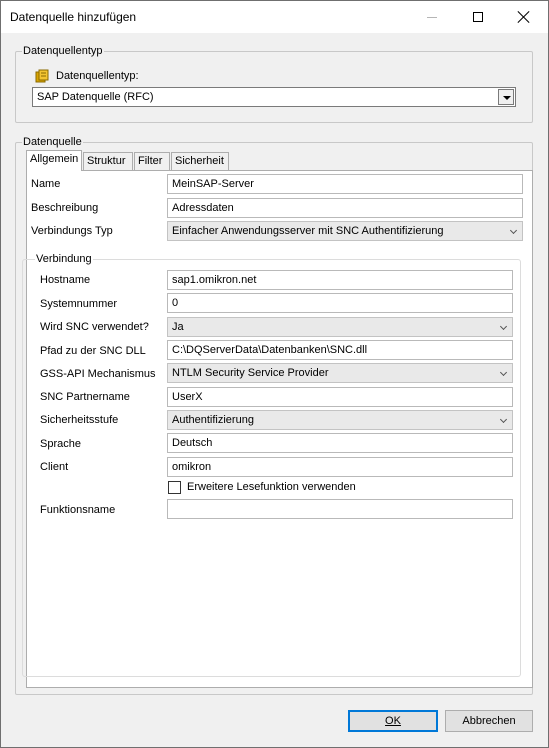 The width and height of the screenshot is (549, 748). I want to click on language-input: Deutsch, so click(340, 443).